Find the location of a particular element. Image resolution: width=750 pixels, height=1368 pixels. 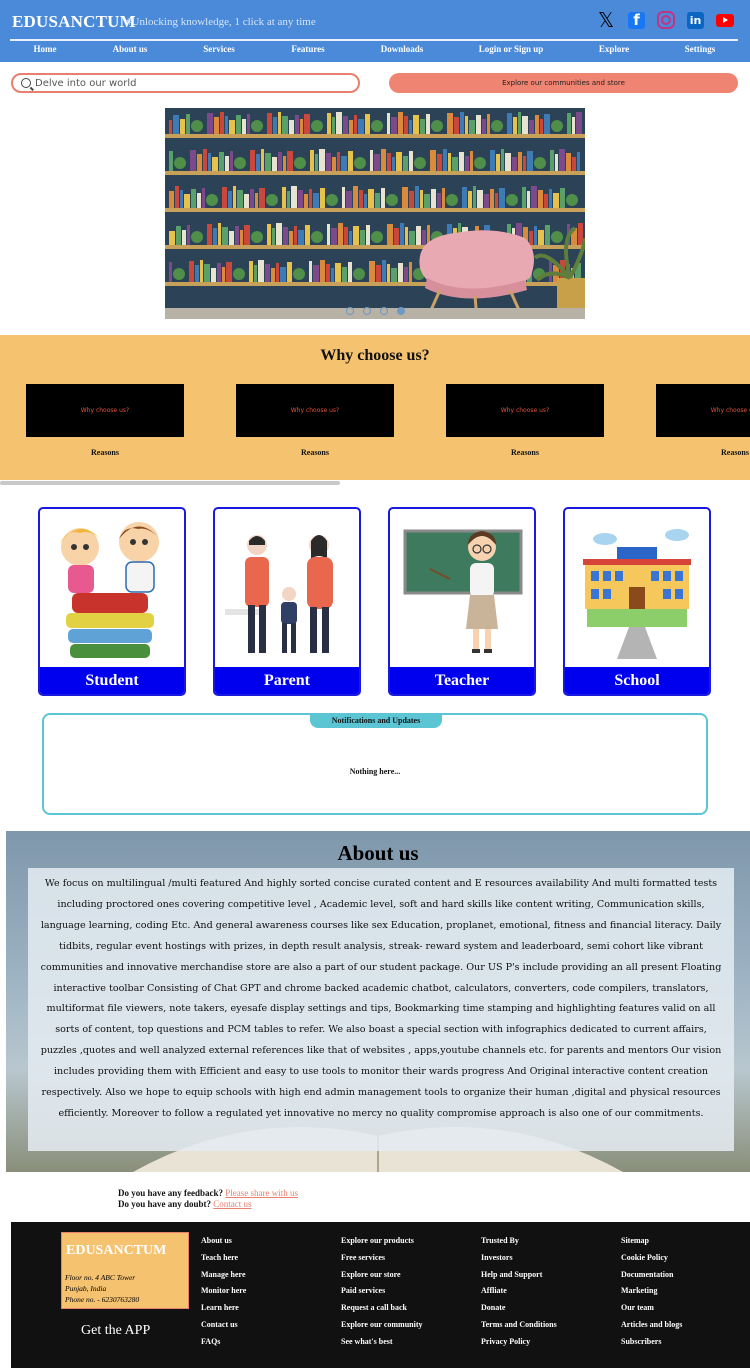

footer-link: Donate is located at coordinates (519, 1311).